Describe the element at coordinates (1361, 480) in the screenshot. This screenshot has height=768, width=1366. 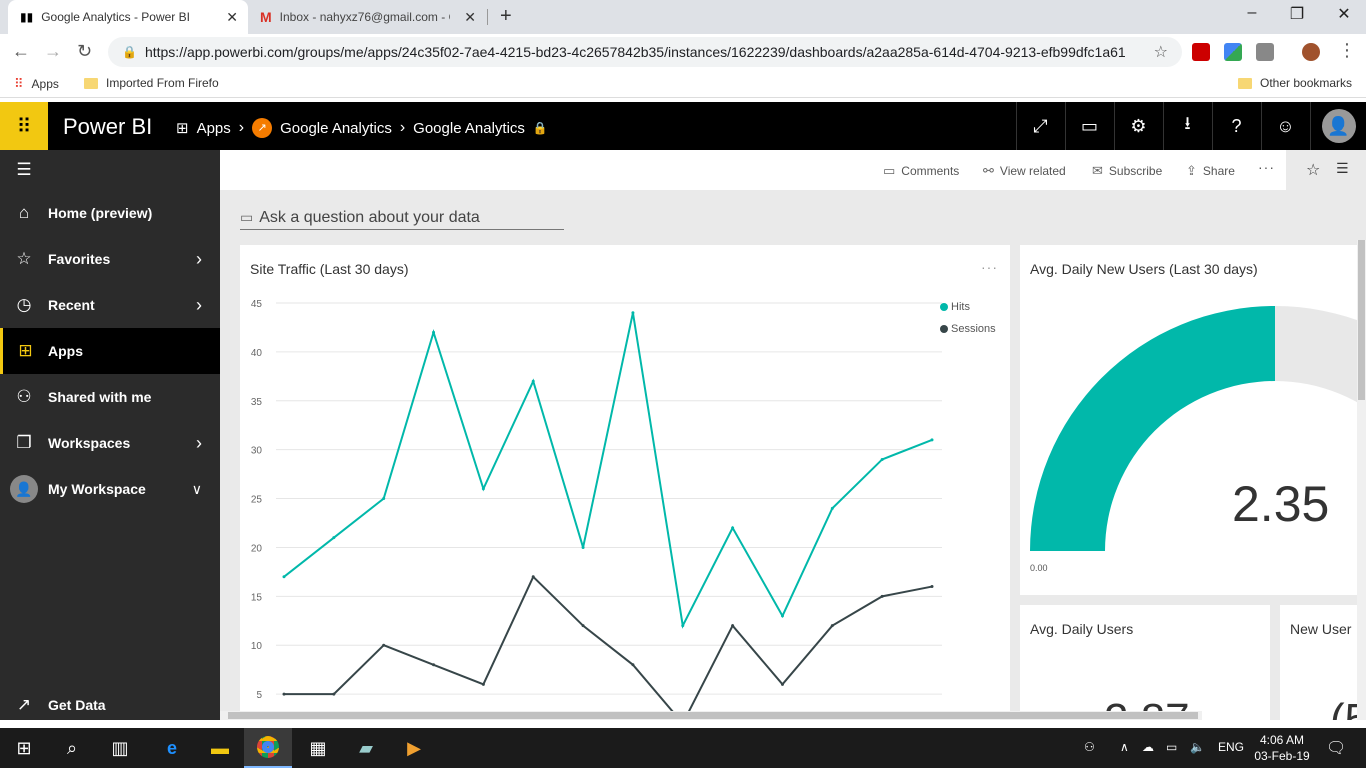
I see `vertical-scrollbar` at that location.